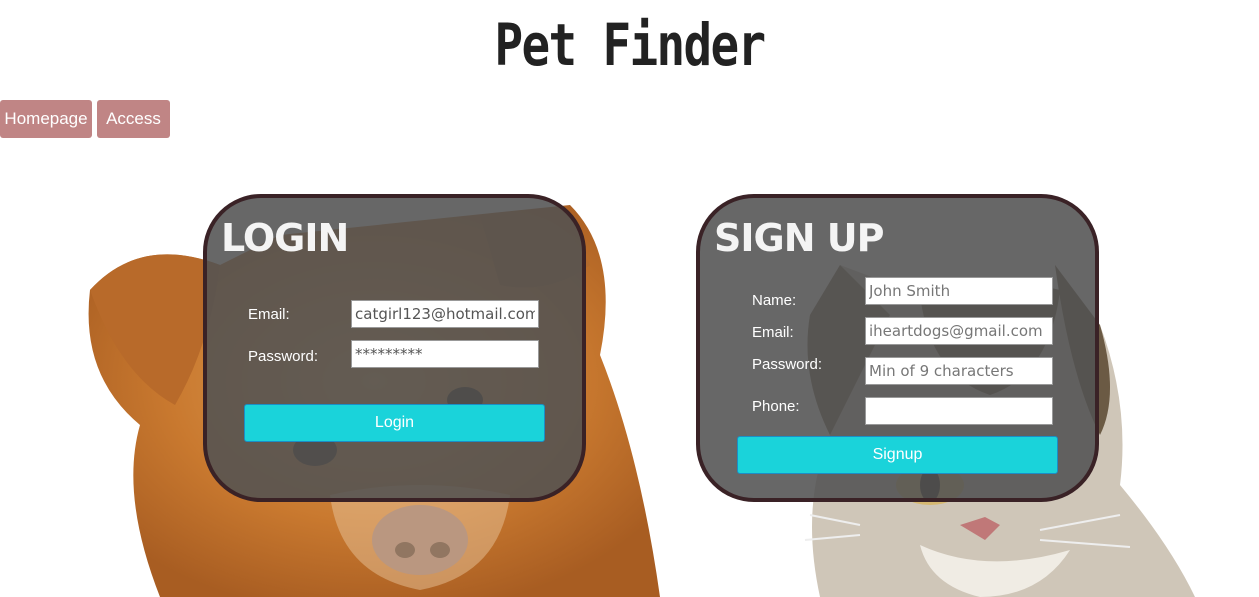 This screenshot has width=1259, height=597. What do you see at coordinates (285, 238) in the screenshot?
I see `login-title: LOGIN` at bounding box center [285, 238].